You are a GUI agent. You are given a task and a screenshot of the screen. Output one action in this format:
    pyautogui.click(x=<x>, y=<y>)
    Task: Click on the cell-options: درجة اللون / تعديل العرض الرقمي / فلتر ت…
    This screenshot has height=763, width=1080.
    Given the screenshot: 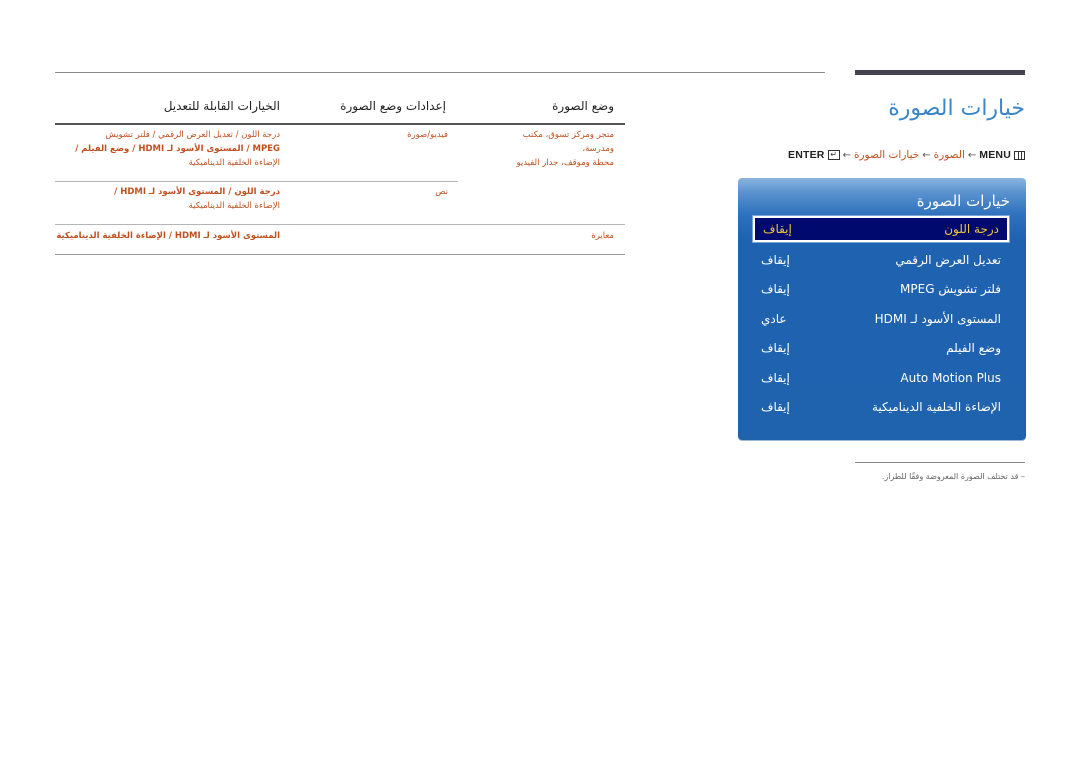 What is the action you would take?
    pyautogui.click(x=160, y=149)
    